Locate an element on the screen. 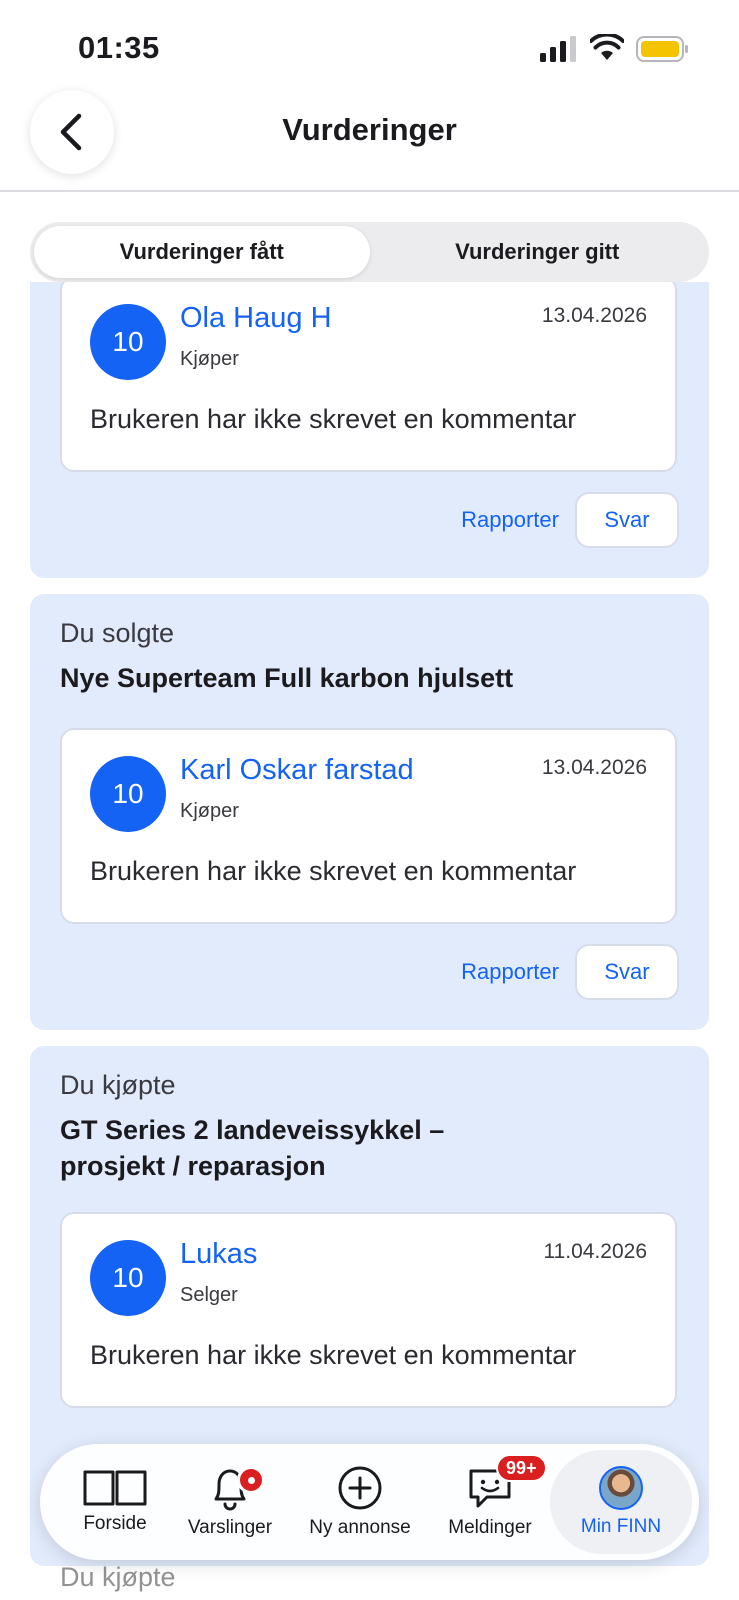  header: Vurderinger is located at coordinates (369, 141).